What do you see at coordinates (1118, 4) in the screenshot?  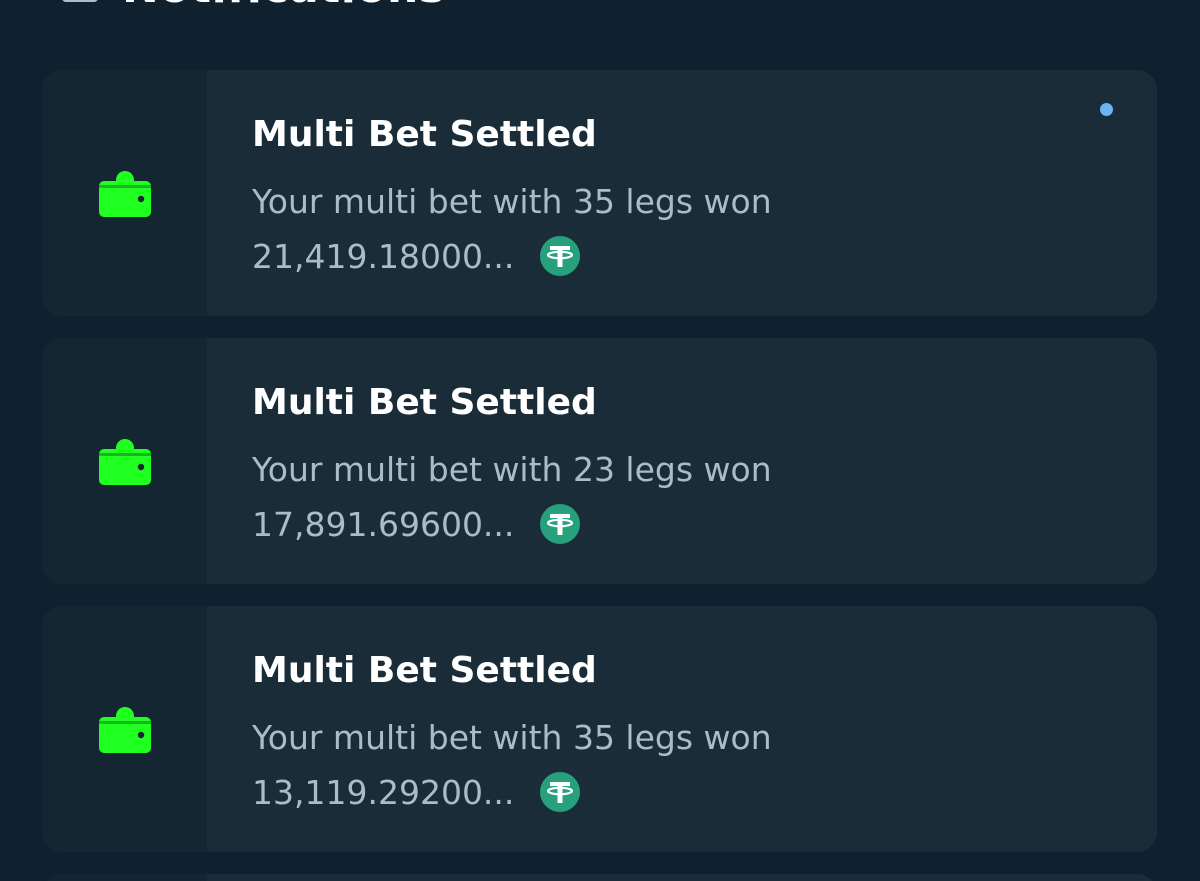 I see `close-icon` at bounding box center [1118, 4].